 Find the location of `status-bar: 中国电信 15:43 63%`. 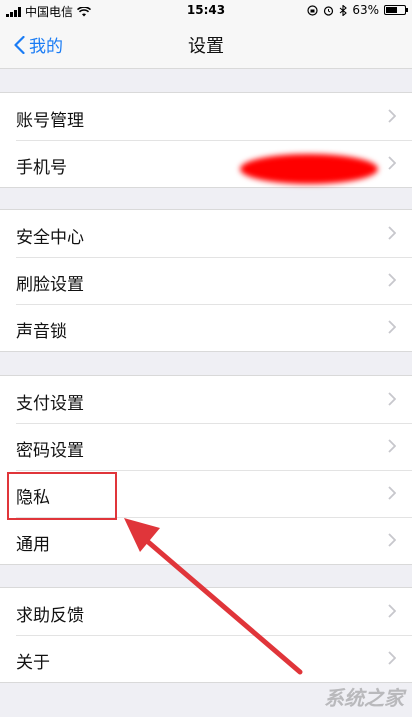

status-bar: 中国电信 15:43 63% is located at coordinates (206, 10).